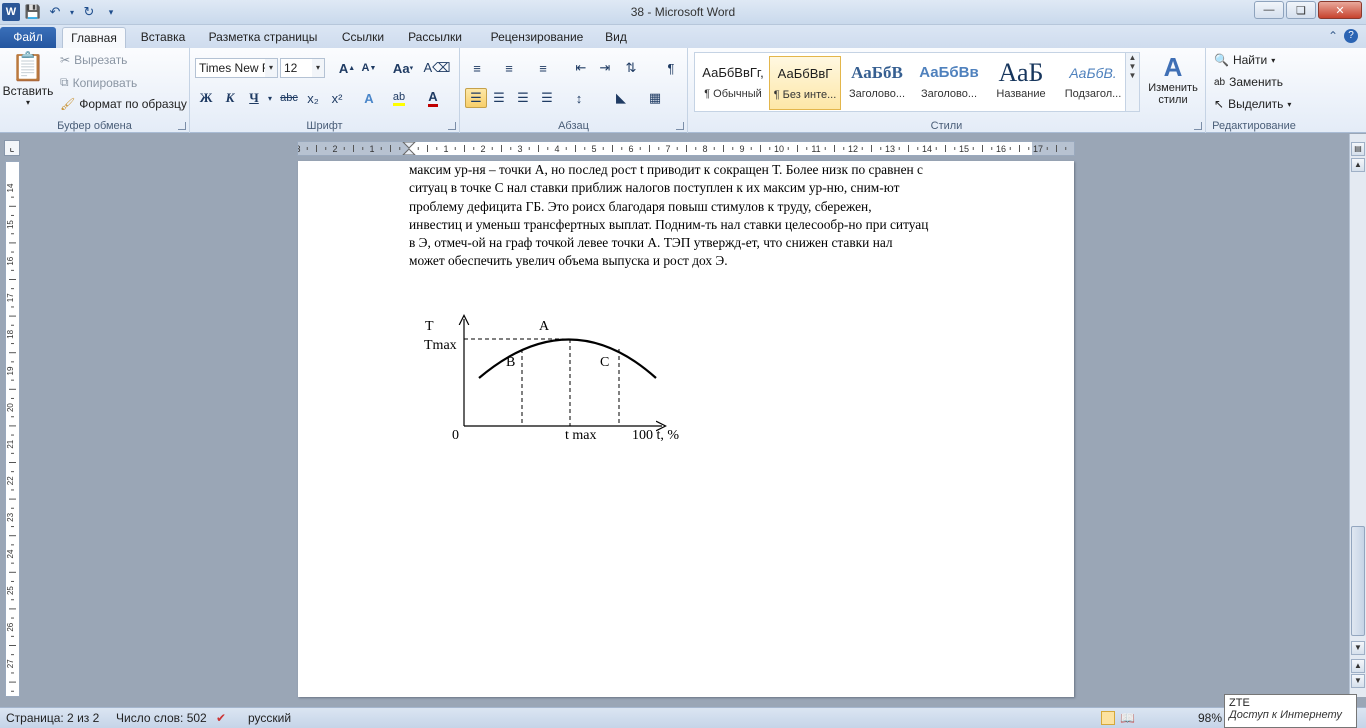  I want to click on close-button: ✕, so click(1340, 10).